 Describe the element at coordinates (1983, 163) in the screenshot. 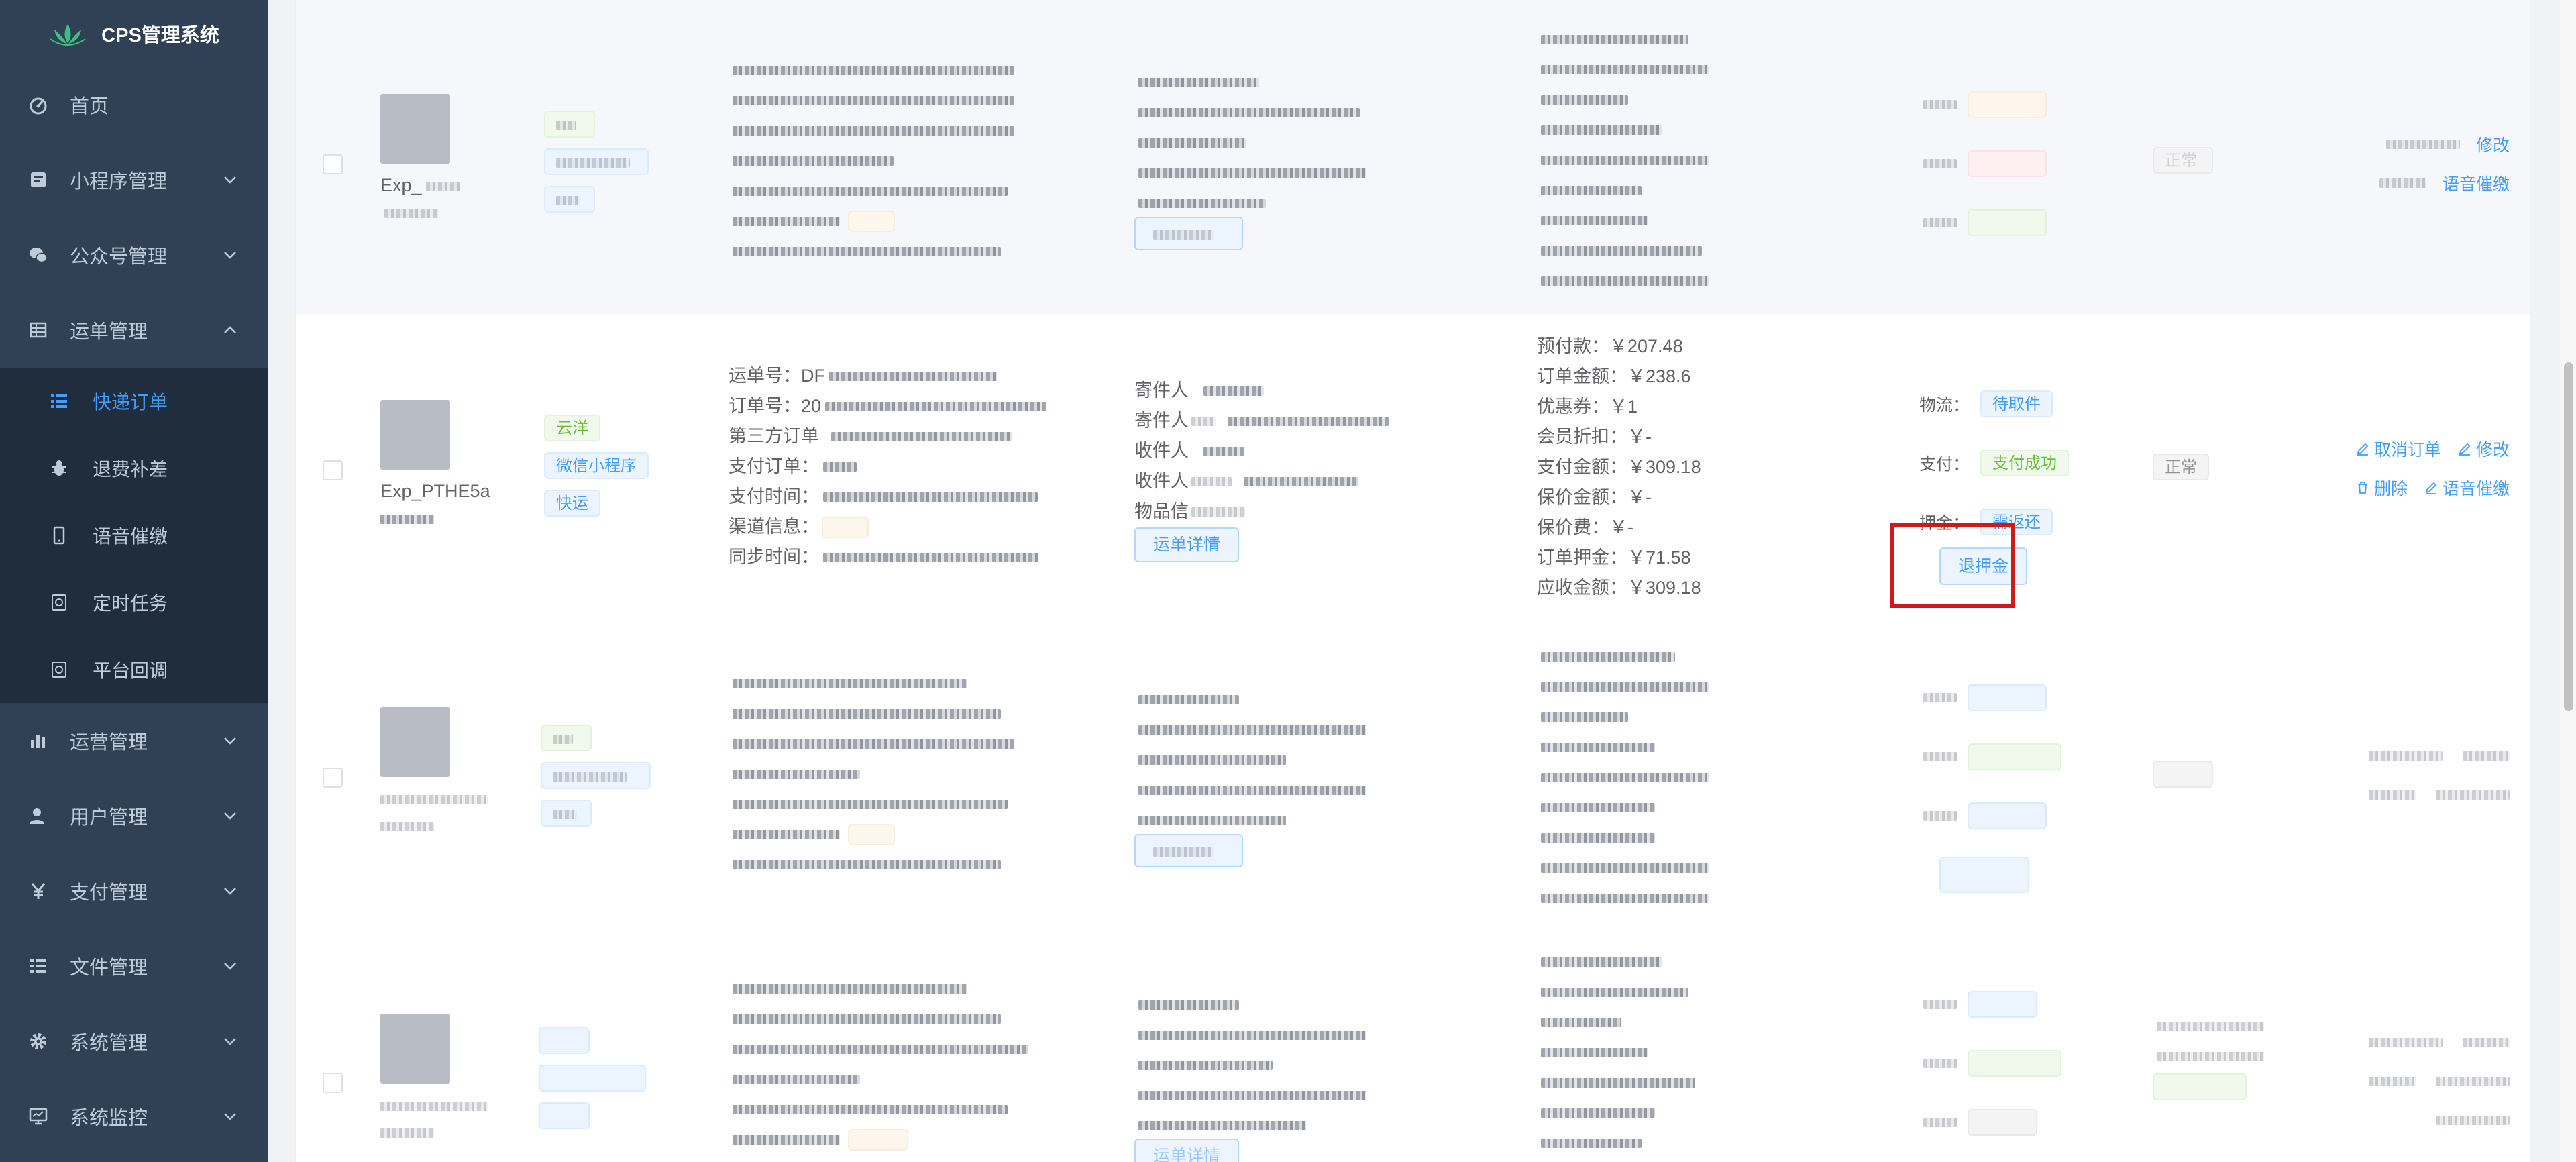

I see `status-group` at that location.